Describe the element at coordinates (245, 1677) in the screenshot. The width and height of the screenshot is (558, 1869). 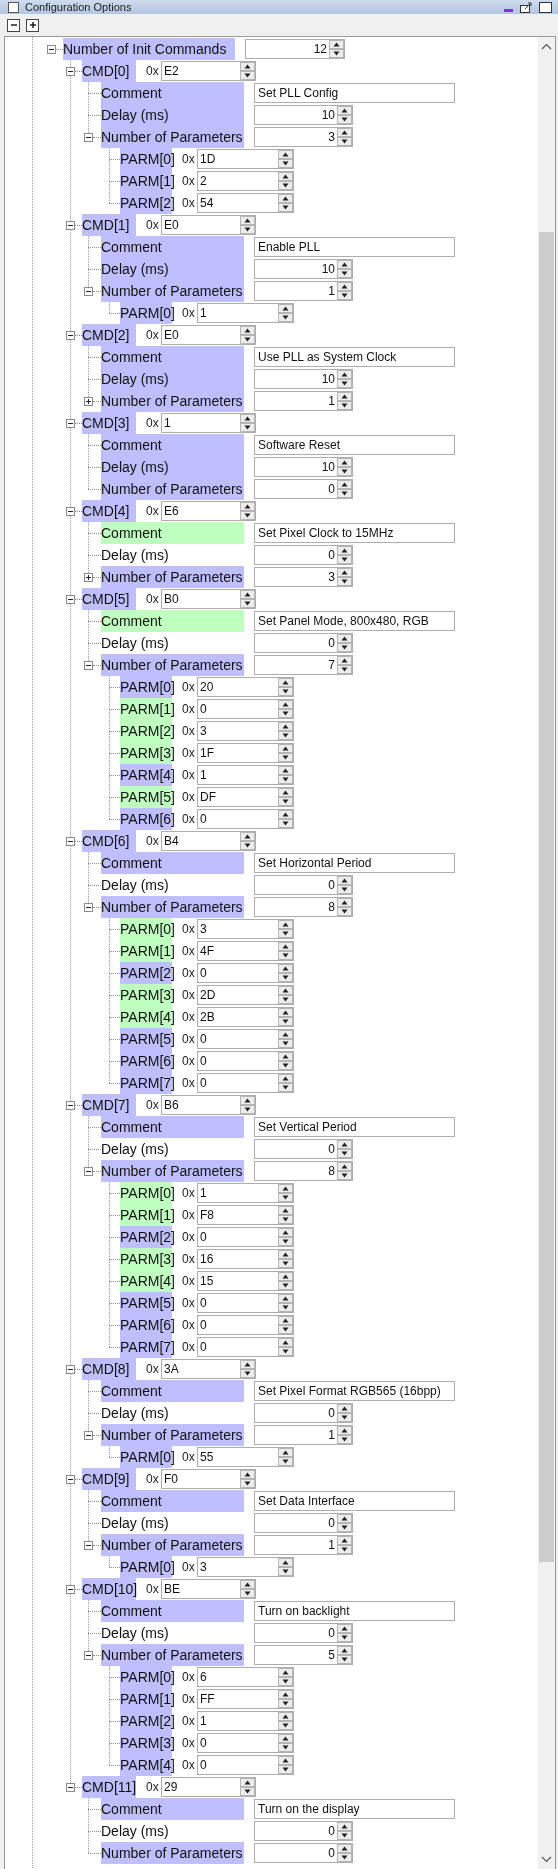
I see `spin-box: 6` at that location.